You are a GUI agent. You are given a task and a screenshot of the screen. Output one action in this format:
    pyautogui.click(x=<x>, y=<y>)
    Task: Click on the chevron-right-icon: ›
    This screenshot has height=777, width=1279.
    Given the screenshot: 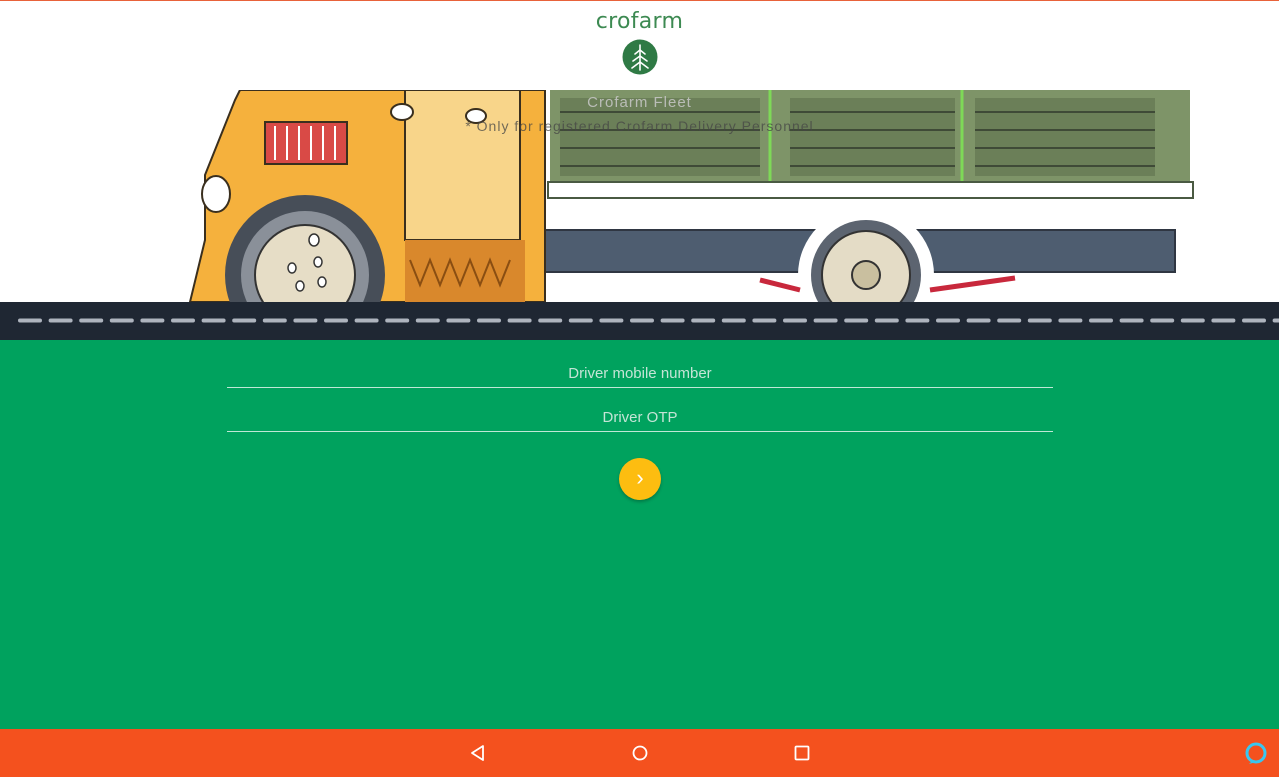 What is the action you would take?
    pyautogui.click(x=640, y=477)
    